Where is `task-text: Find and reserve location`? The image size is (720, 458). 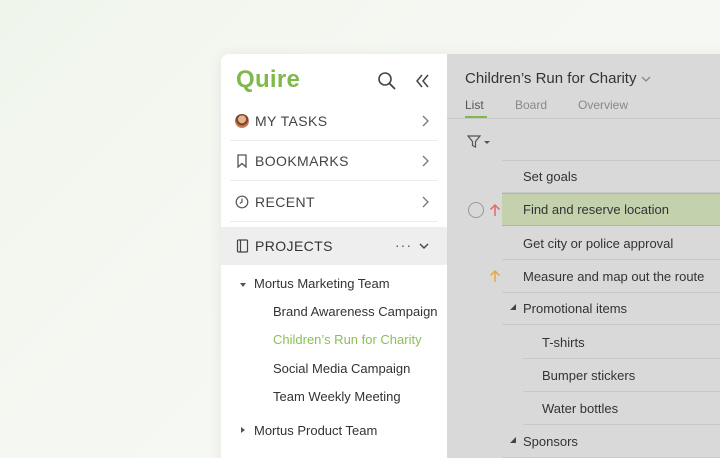 task-text: Find and reserve location is located at coordinates (596, 209).